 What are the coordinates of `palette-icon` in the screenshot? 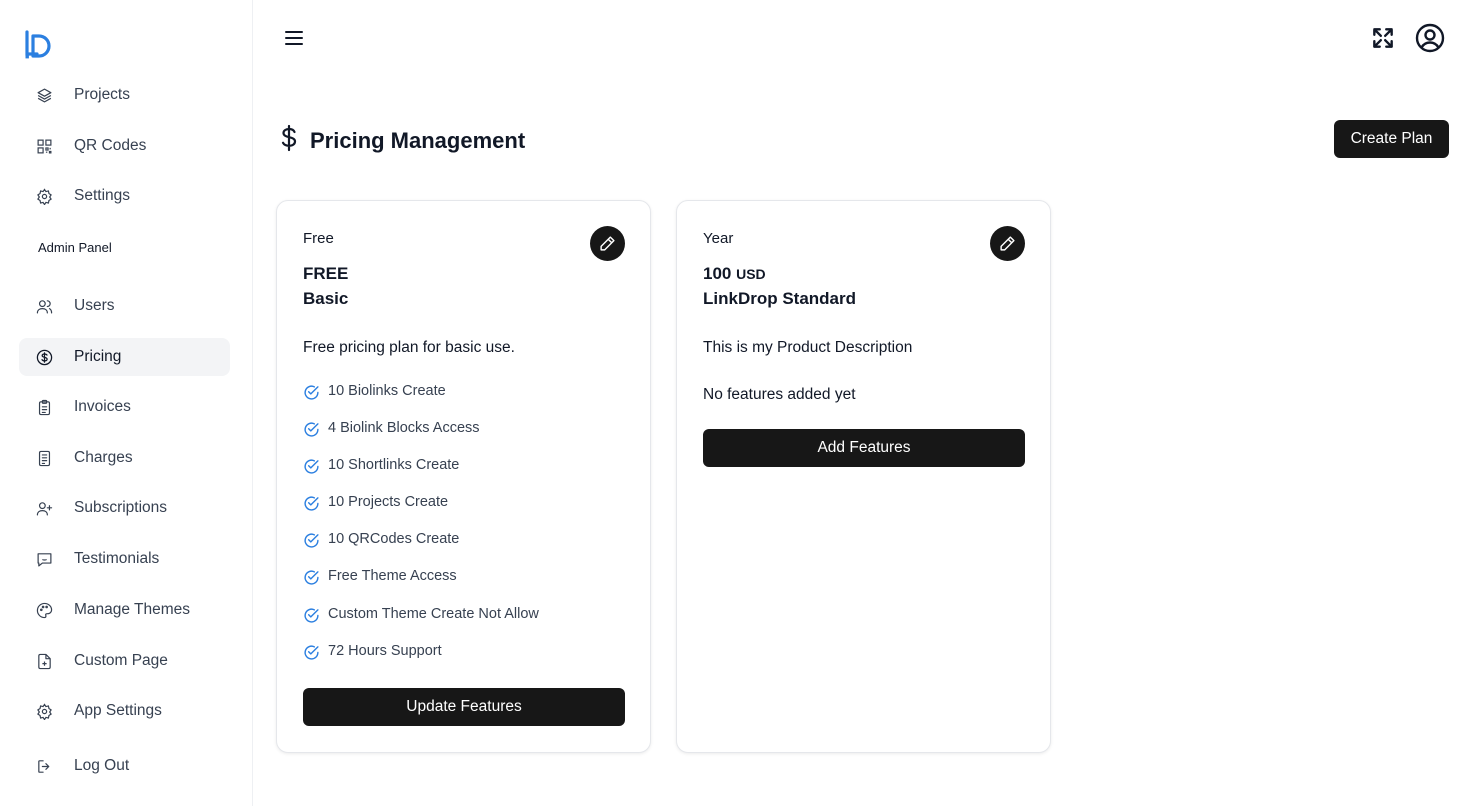 It's located at (44, 610).